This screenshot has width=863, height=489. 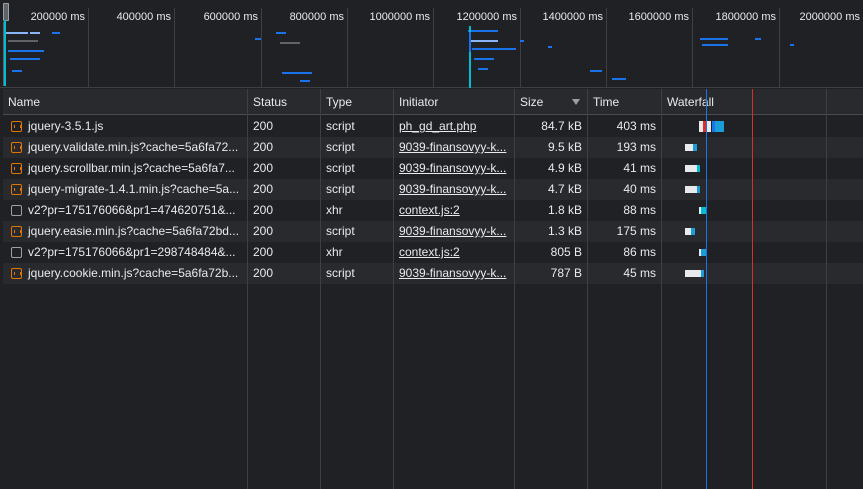 What do you see at coordinates (639, 252) in the screenshot?
I see `cell-time: 86 ms` at bounding box center [639, 252].